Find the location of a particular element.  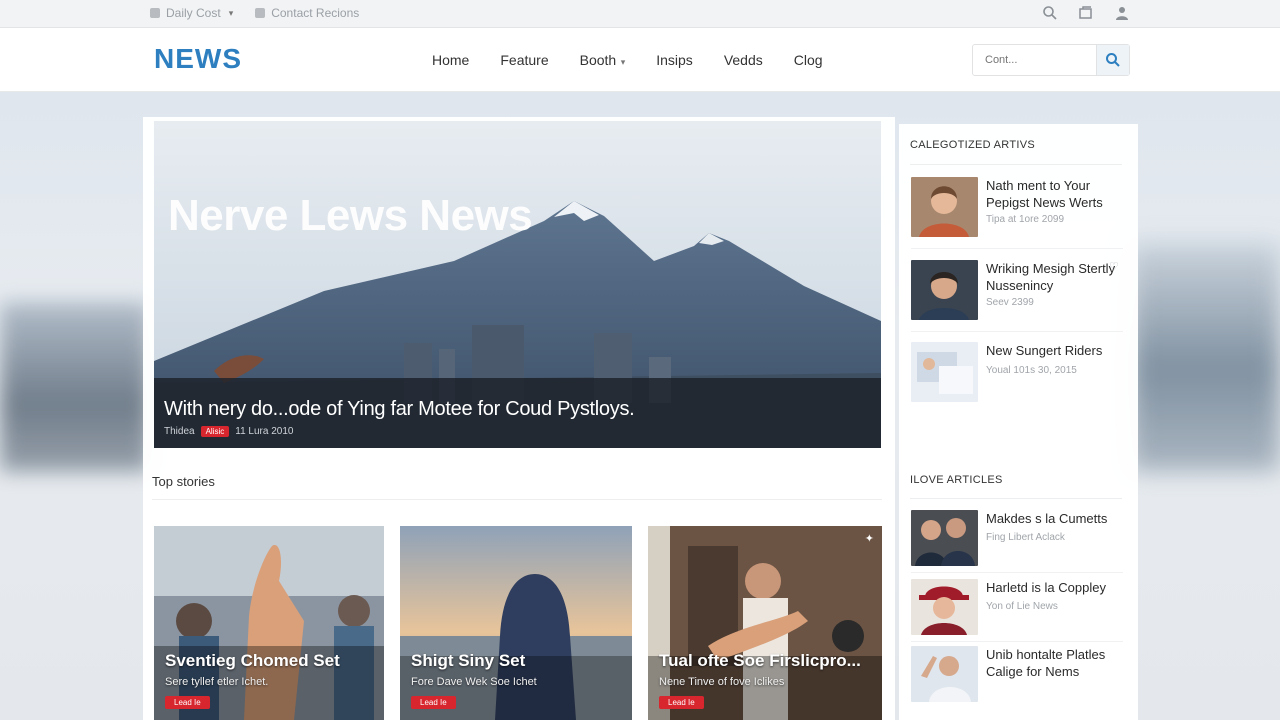

story-subtitle: Fore Dave Wek Soe Ichet is located at coordinates (474, 682).